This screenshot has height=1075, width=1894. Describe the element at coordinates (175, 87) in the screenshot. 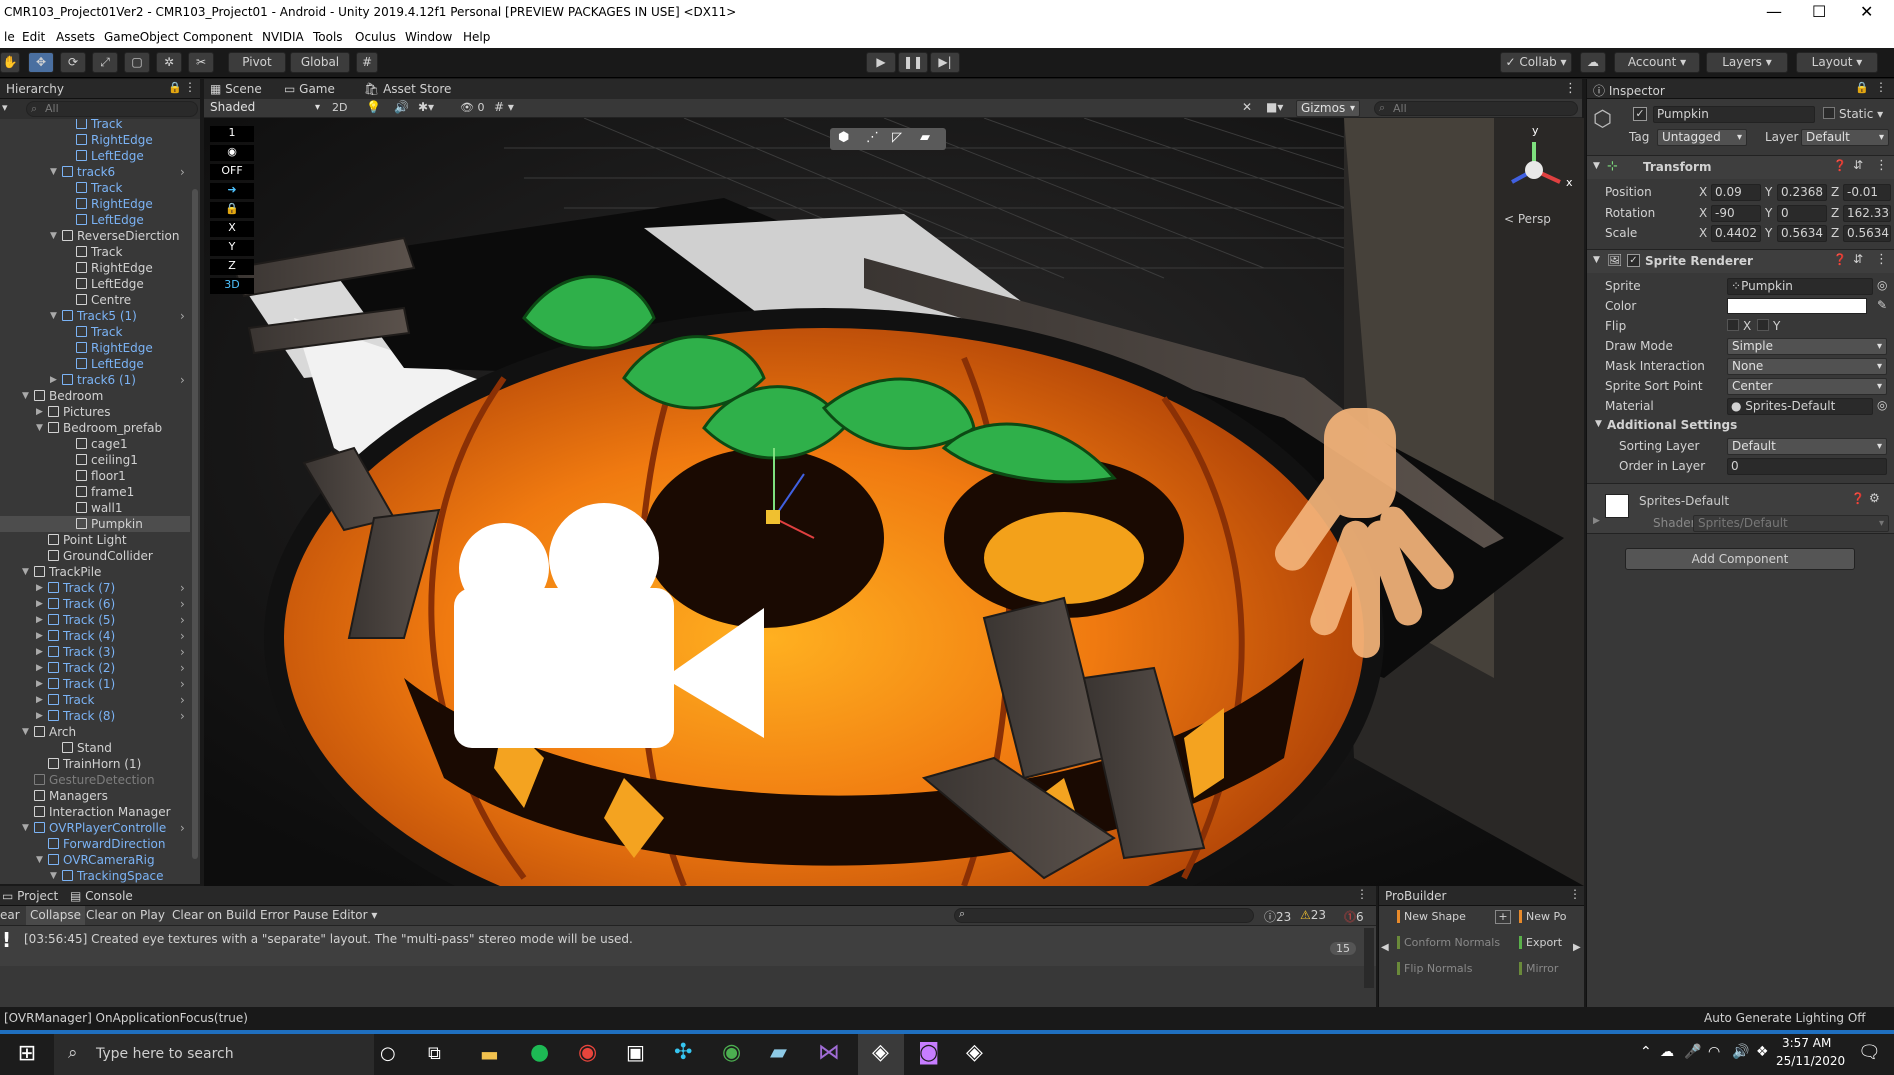

I see `lock-icon: 🔒` at that location.